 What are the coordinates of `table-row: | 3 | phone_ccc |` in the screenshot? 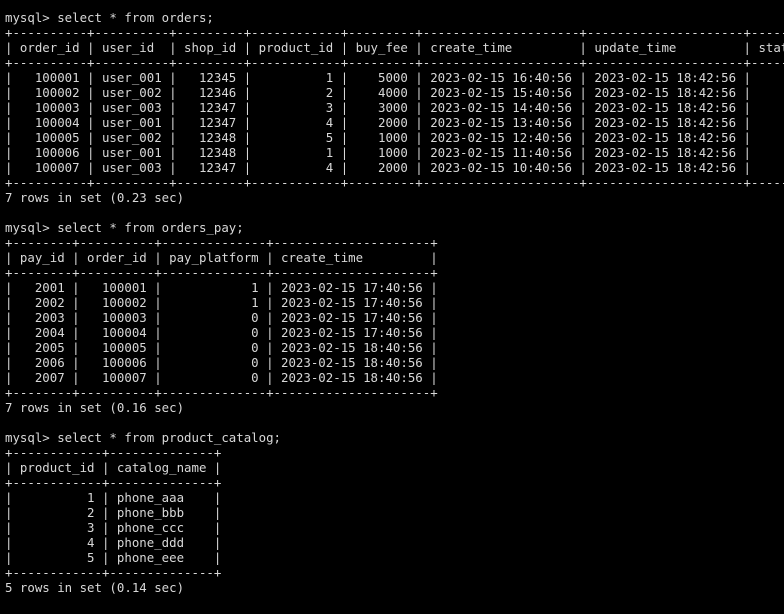 It's located at (113, 527).